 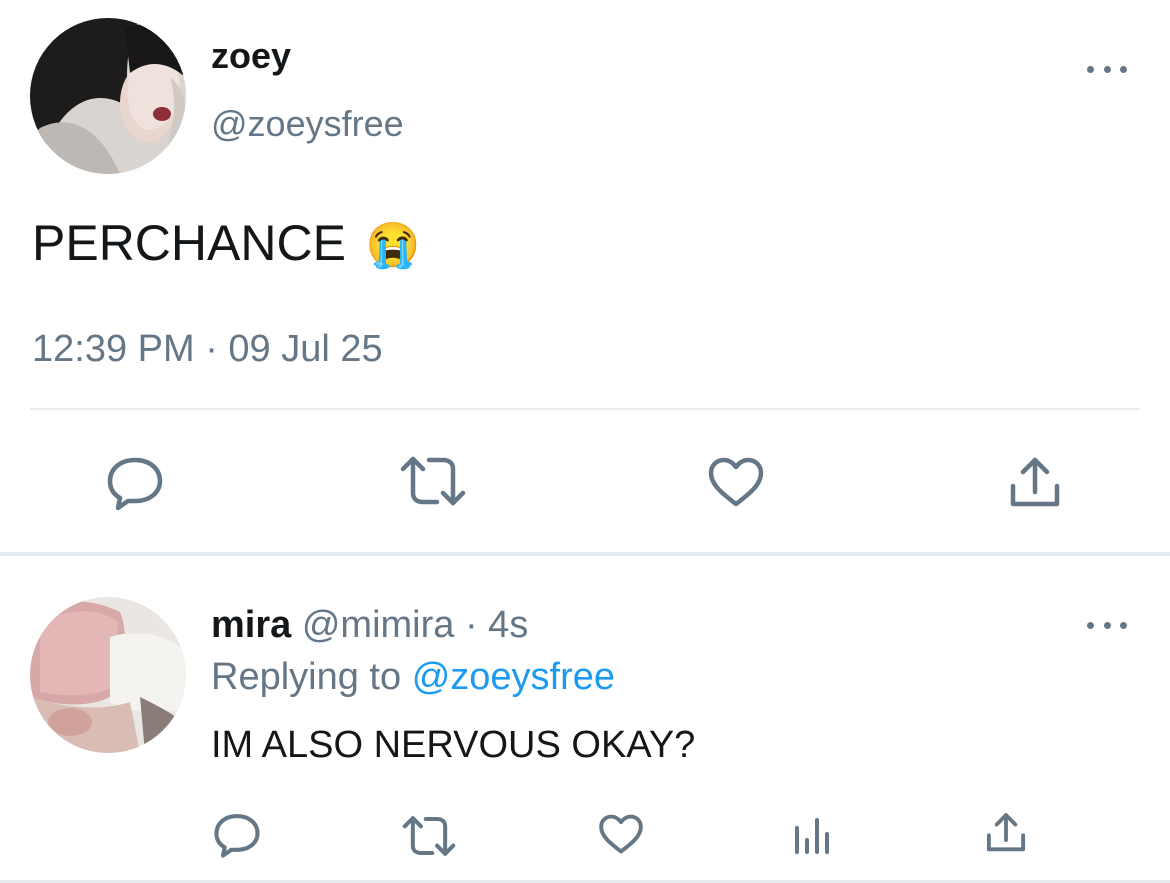 What do you see at coordinates (453, 745) in the screenshot?
I see `reply-text: IM ALSO NERVOUS OKAY?` at bounding box center [453, 745].